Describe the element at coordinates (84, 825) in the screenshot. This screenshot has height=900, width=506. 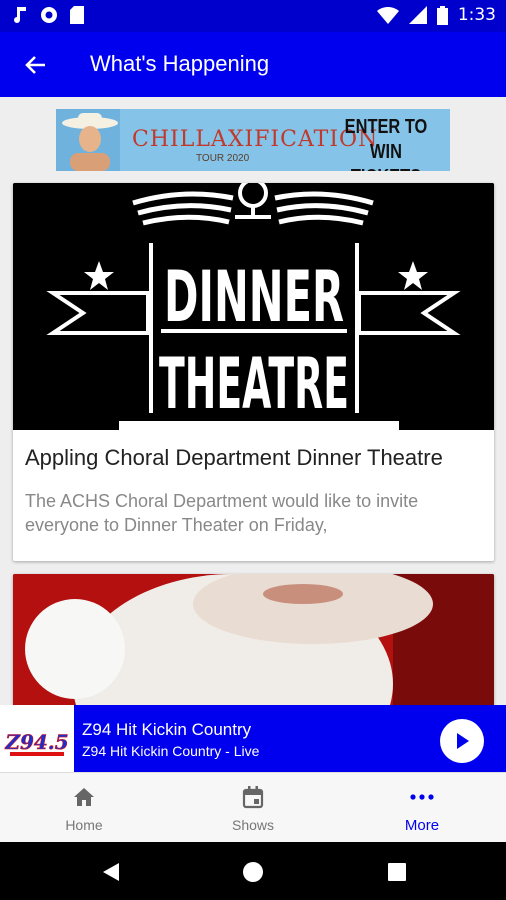
I see `nav-home-label: Home` at that location.